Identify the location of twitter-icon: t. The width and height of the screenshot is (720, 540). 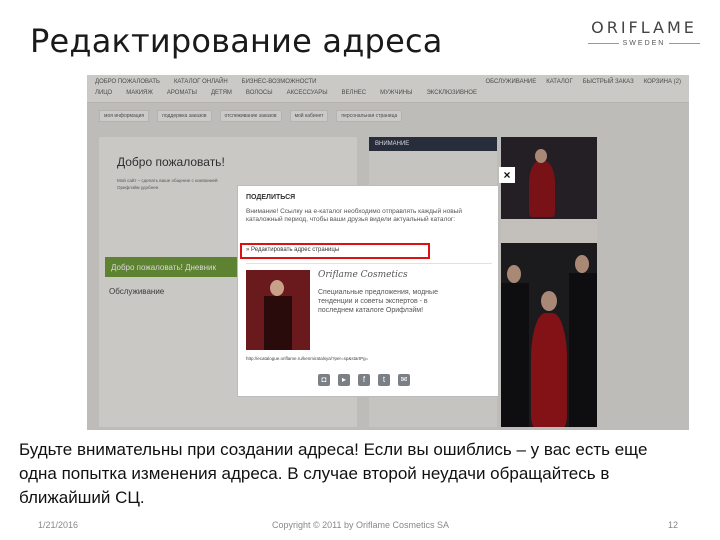
(384, 380).